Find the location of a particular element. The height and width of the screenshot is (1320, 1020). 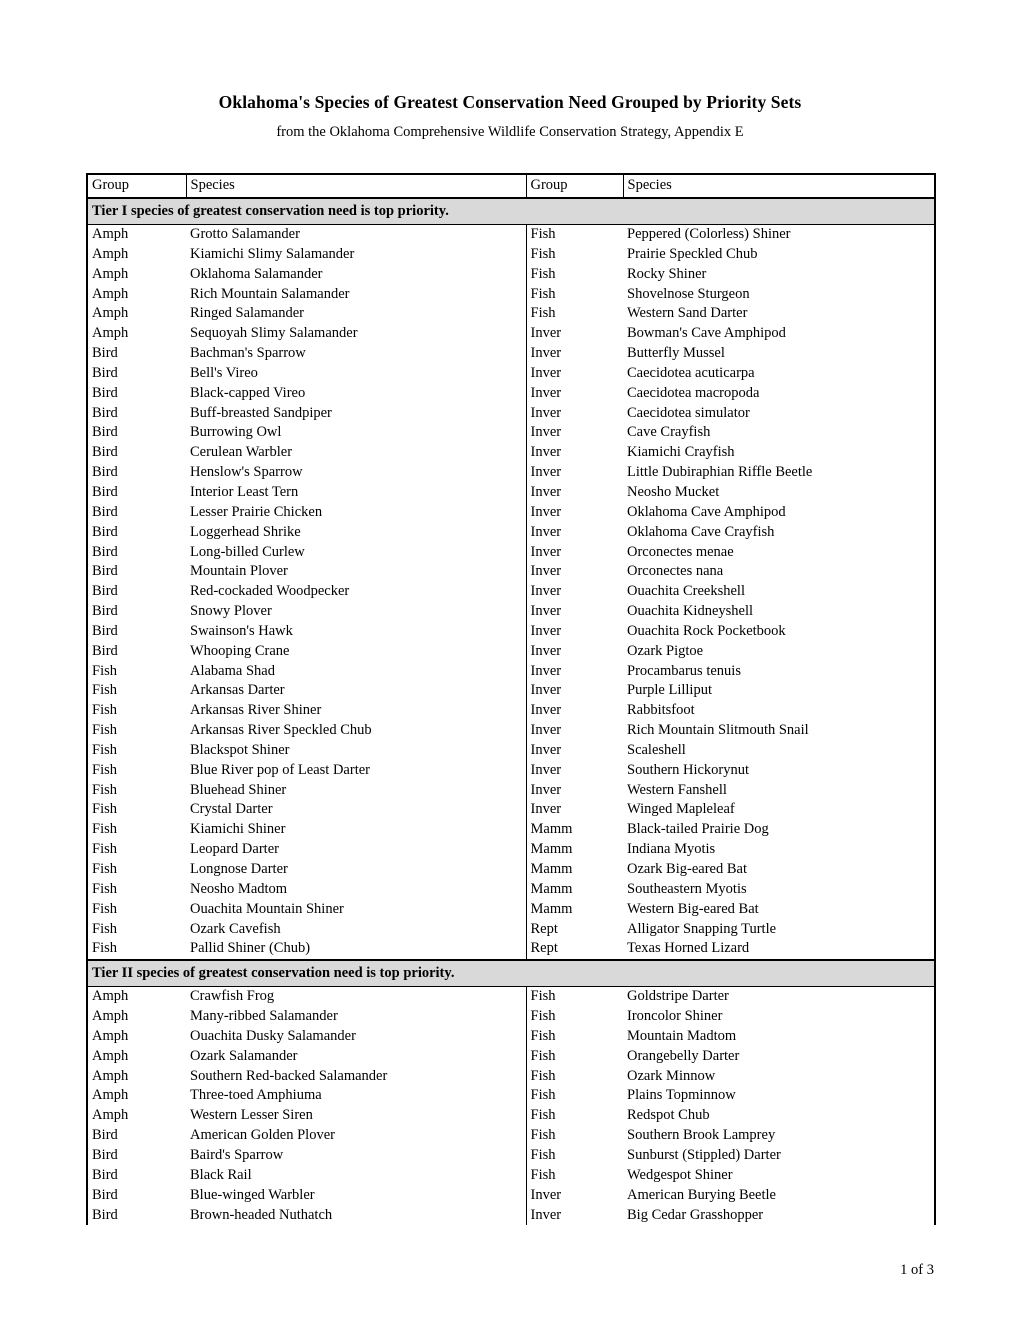

cell-species-left: Bell's Vireo is located at coordinates (224, 372).